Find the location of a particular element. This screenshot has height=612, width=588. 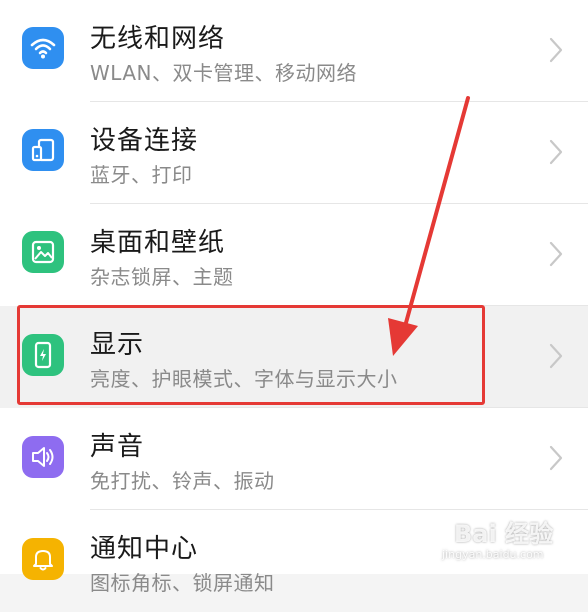

wallpaper-icon is located at coordinates (43, 252).